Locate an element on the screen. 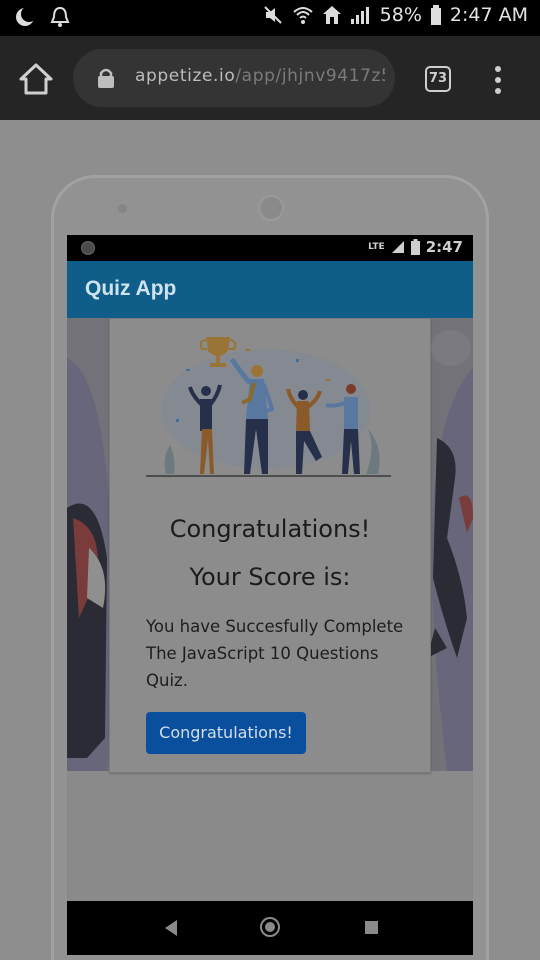 Image resolution: width=540 pixels, height=960 pixels. home-nav-icon is located at coordinates (270, 927).